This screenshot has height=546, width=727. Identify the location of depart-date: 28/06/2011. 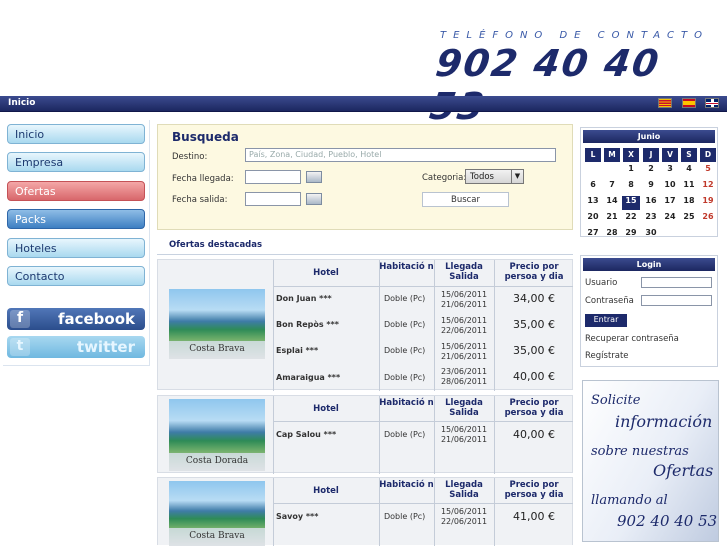
(464, 381).